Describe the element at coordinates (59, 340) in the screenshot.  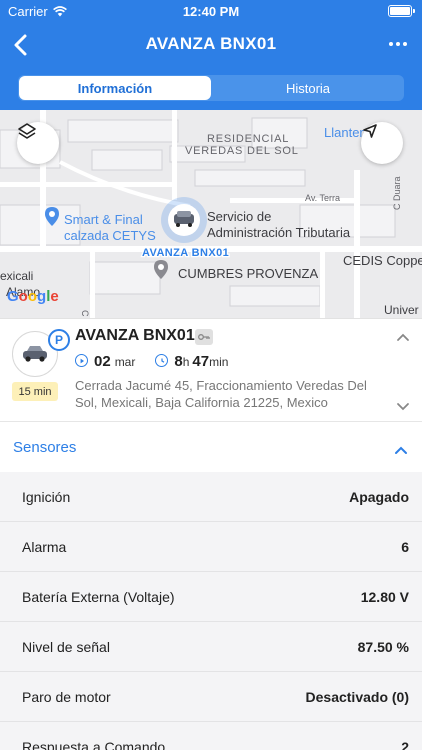
I see `parking-badge: P` at that location.